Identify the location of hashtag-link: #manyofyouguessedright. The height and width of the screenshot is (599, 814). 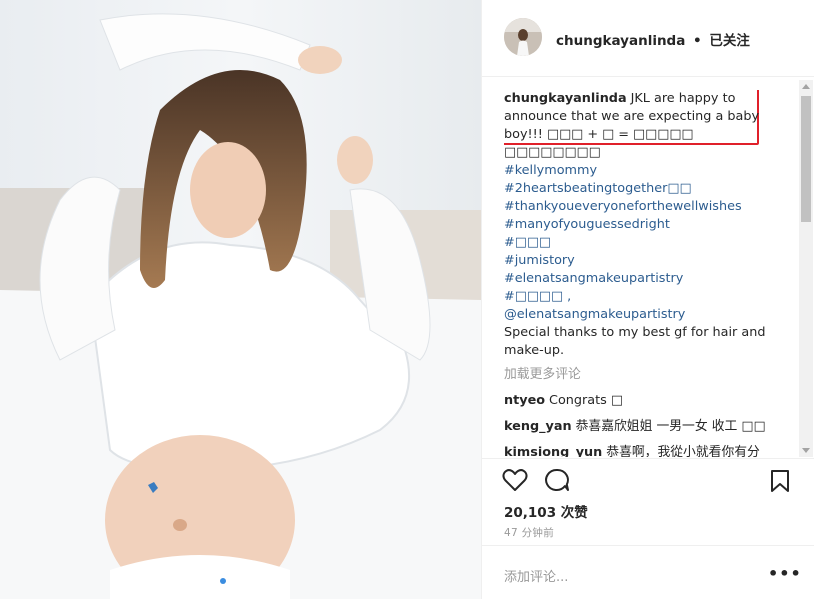
(649, 225).